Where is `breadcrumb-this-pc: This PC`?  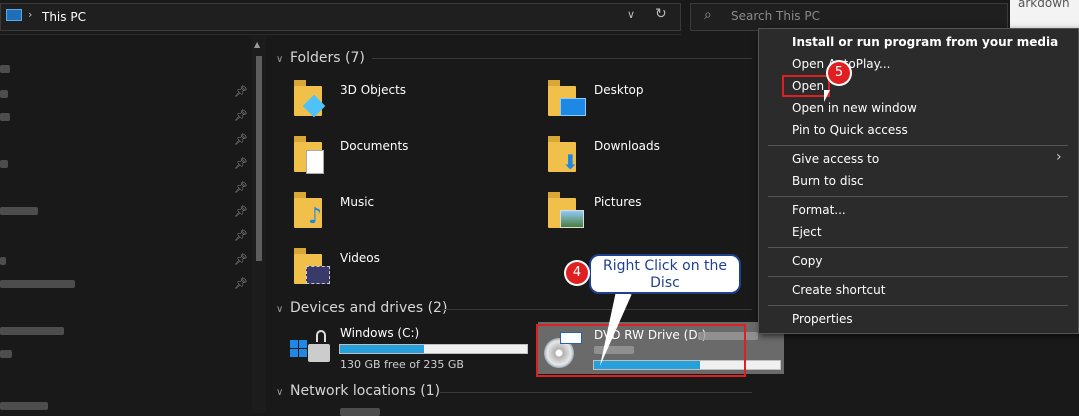 breadcrumb-this-pc: This PC is located at coordinates (64, 17).